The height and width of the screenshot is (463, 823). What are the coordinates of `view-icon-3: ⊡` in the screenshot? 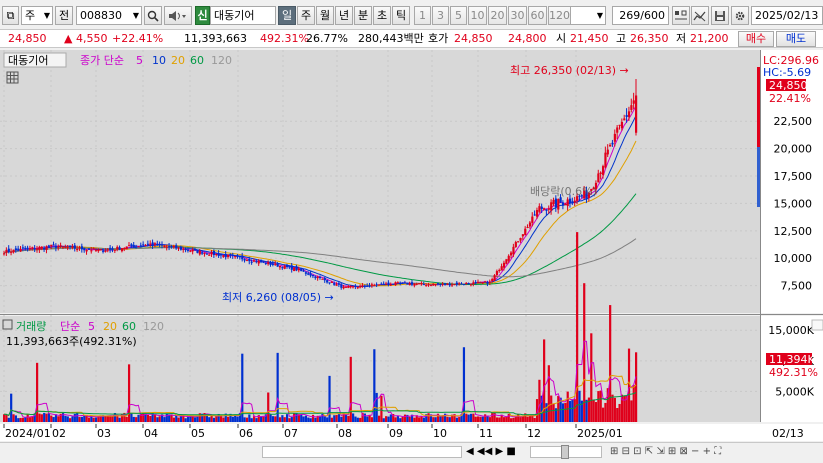 It's located at (637, 451).